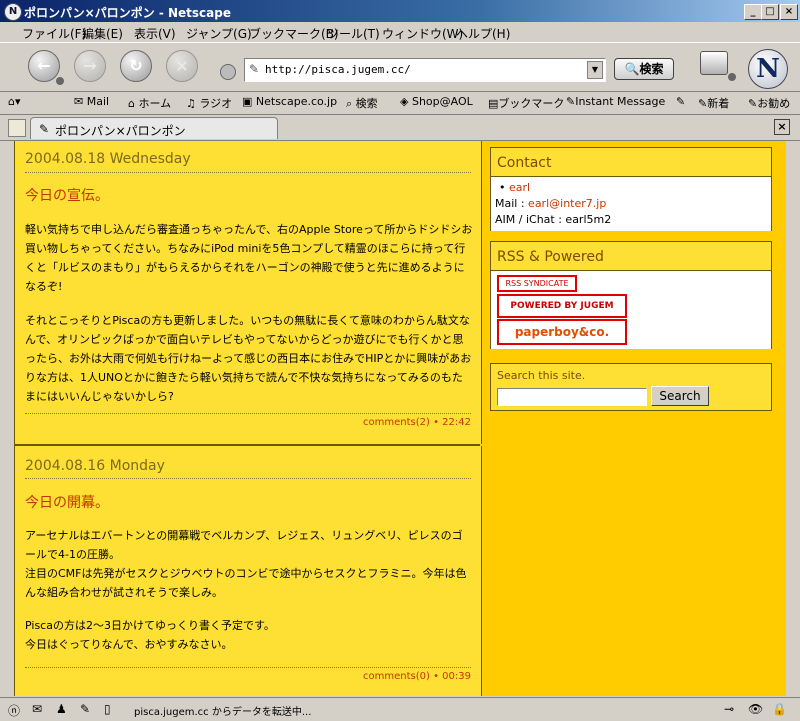 This screenshot has height=721, width=800. Describe the element at coordinates (254, 69) in the screenshot. I see `page-proxy-icon: ✎` at that location.